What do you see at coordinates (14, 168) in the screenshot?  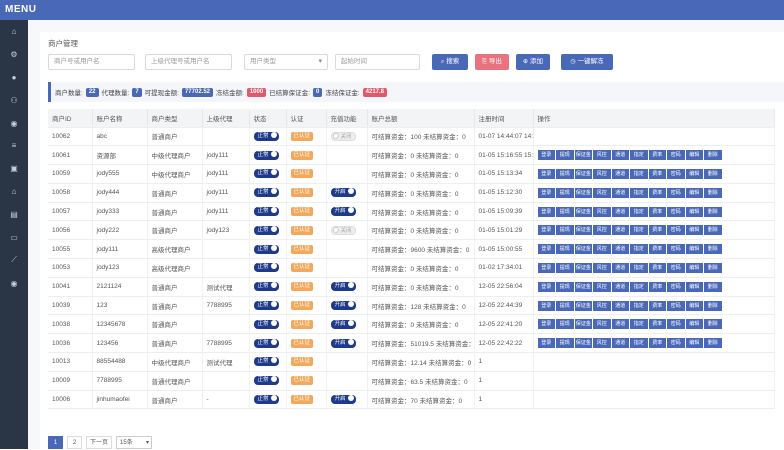 I see `lock-icon: ▣` at bounding box center [14, 168].